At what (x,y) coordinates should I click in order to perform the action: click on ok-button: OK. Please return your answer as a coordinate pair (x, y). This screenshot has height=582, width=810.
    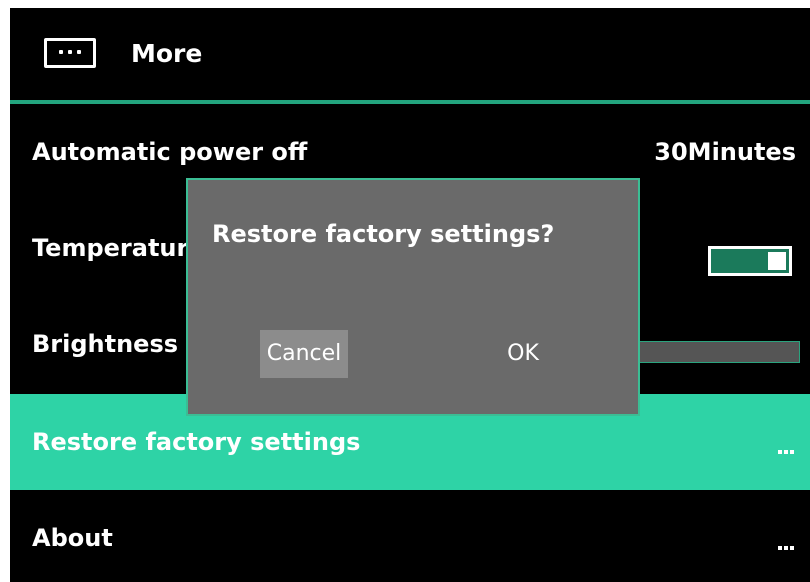
    Looking at the image, I should click on (523, 354).